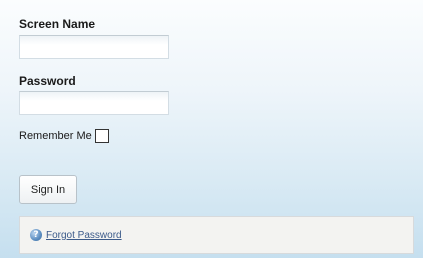 The height and width of the screenshot is (258, 423). Describe the element at coordinates (57, 24) in the screenshot. I see `screen-name-label: Screen Name` at that location.